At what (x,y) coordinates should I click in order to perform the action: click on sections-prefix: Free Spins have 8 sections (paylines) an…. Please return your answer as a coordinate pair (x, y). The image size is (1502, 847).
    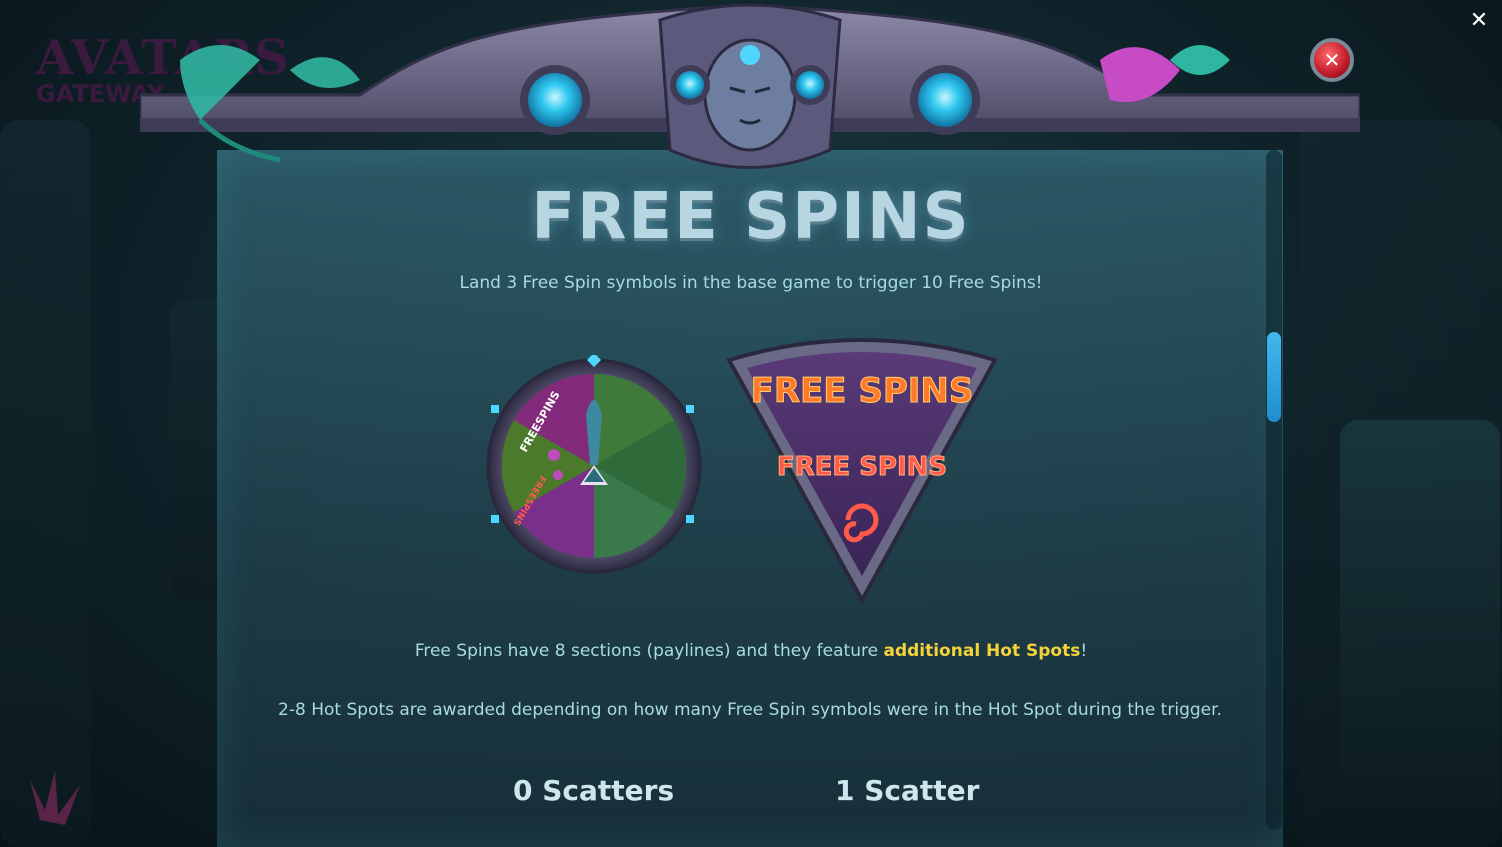
    Looking at the image, I should click on (649, 651).